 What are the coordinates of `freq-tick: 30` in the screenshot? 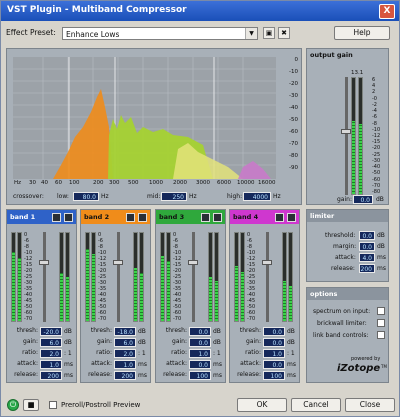 It's located at (32, 183).